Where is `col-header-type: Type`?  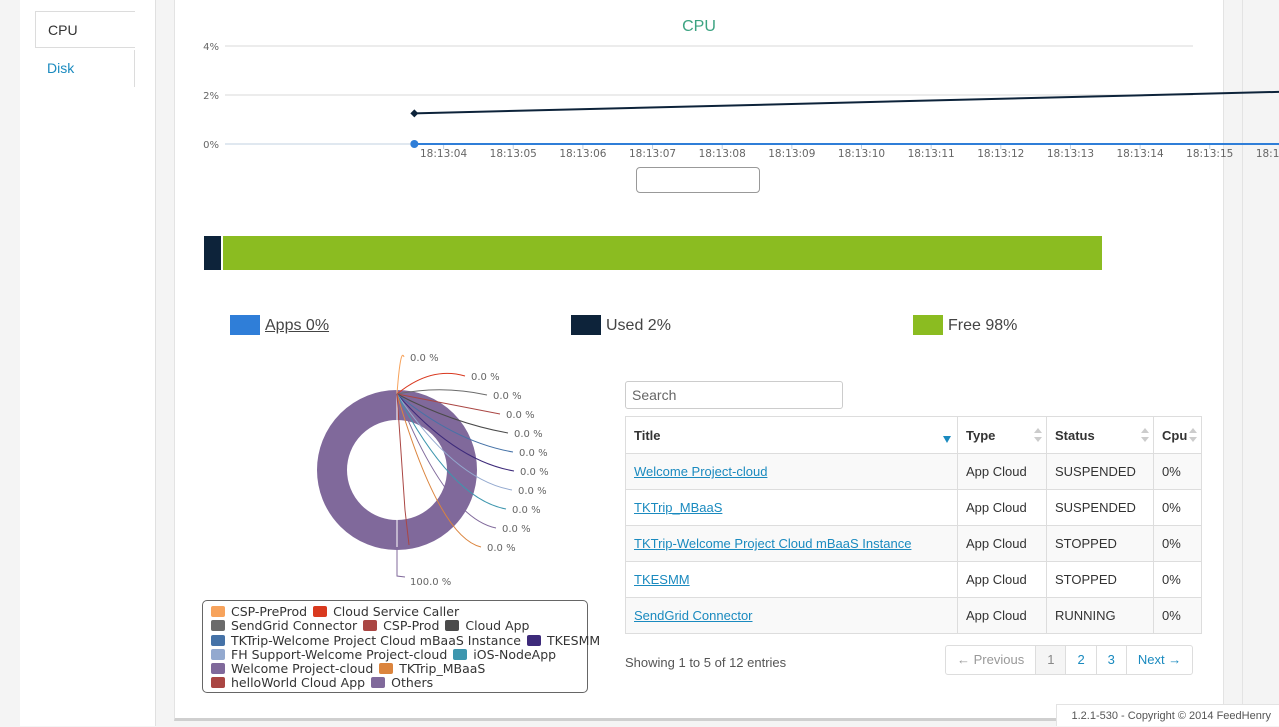 col-header-type: Type is located at coordinates (1002, 435).